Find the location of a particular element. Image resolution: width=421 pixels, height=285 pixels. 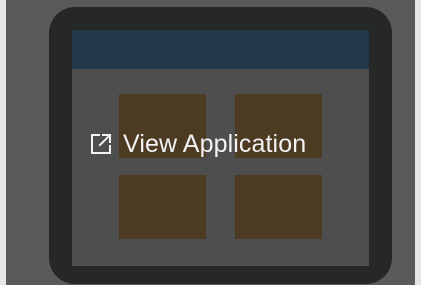

view-application-label: View Application is located at coordinates (215, 143).